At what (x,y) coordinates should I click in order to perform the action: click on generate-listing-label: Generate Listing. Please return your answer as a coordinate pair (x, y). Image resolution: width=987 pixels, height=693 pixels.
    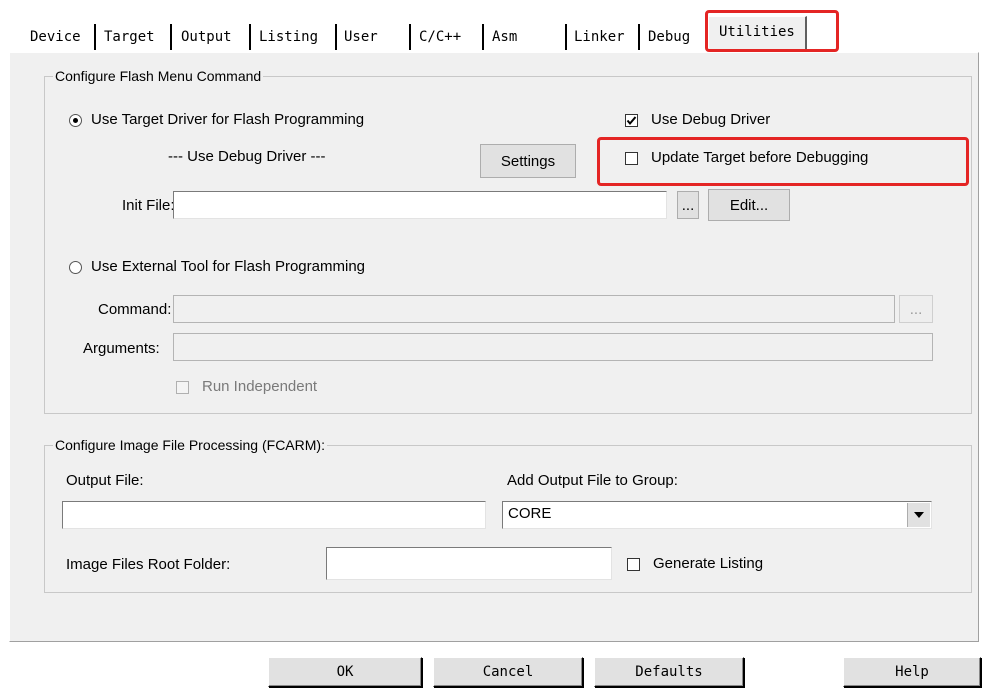
    Looking at the image, I should click on (708, 563).